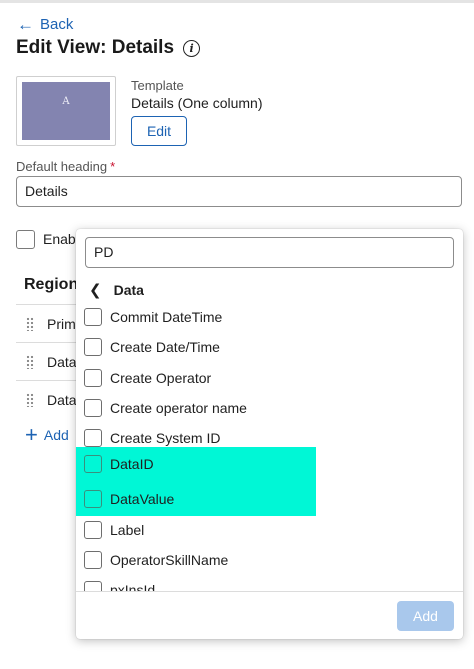 The height and width of the screenshot is (669, 474). What do you see at coordinates (197, 103) in the screenshot?
I see `template-value: Details (One column)` at bounding box center [197, 103].